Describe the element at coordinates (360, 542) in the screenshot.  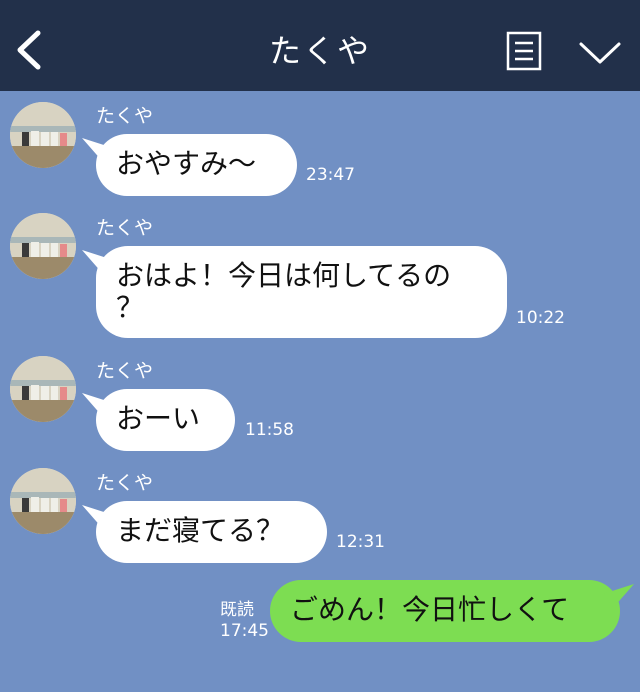
I see `message-time: 12:31` at that location.